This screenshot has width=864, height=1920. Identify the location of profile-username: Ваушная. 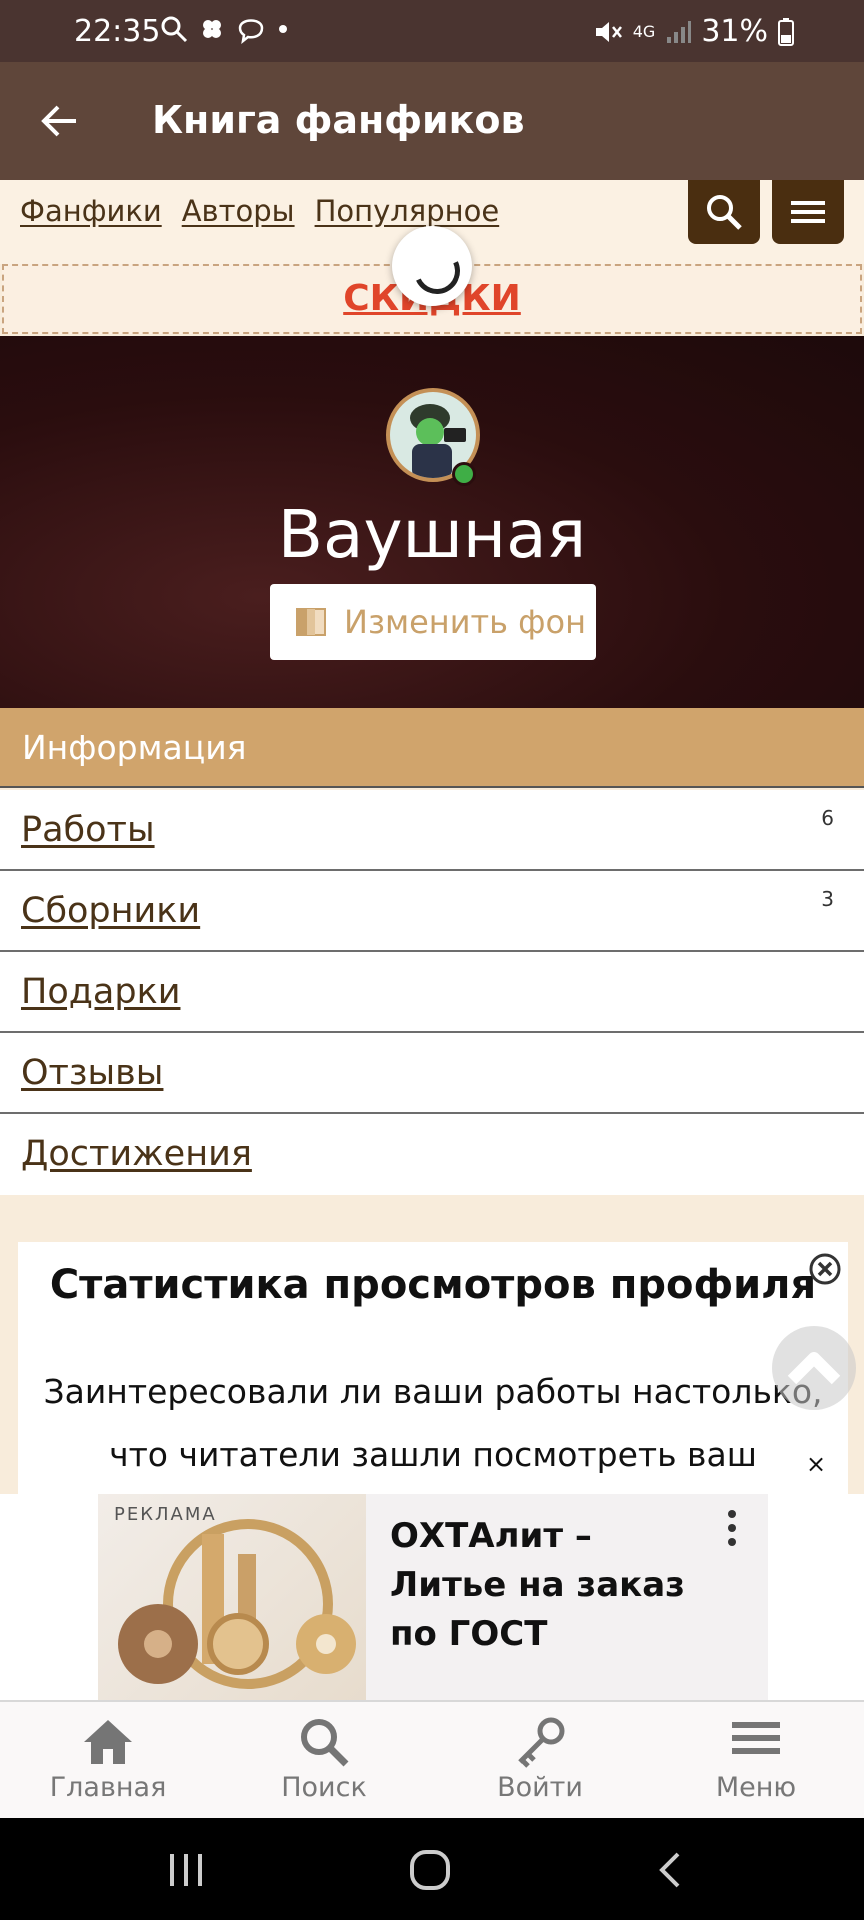
(432, 534).